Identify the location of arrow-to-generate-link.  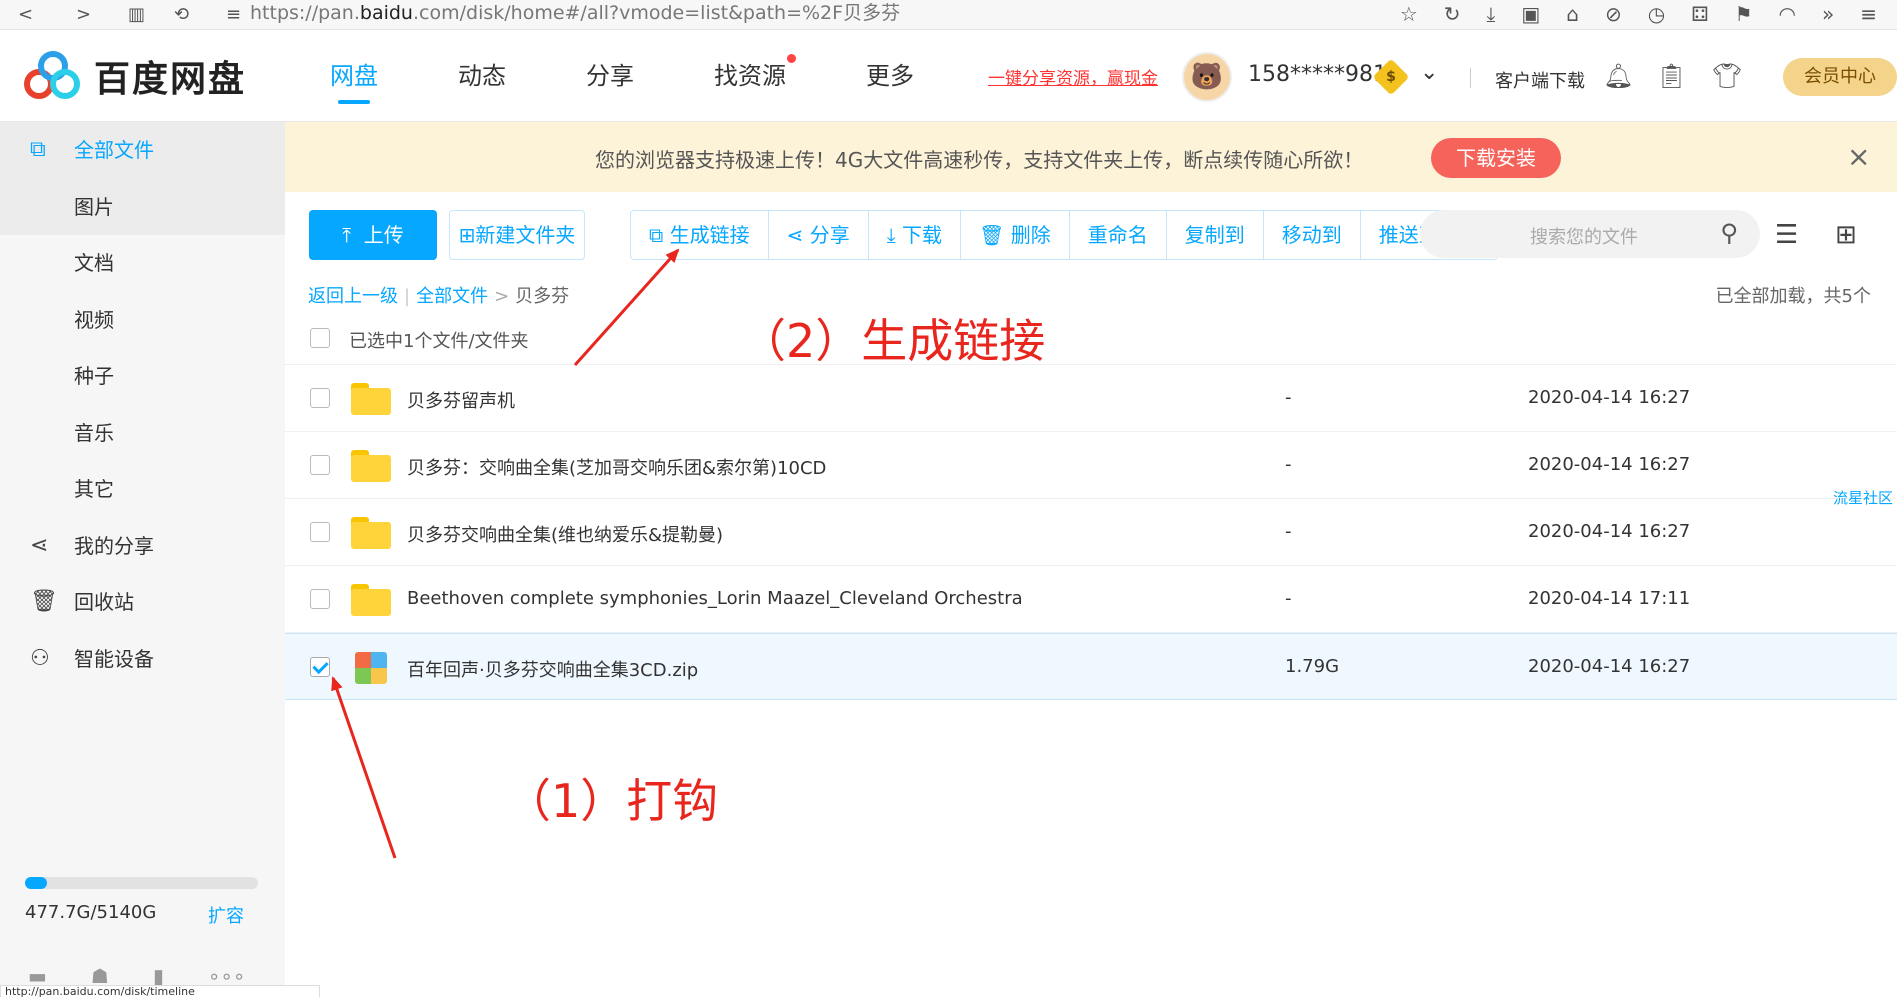
(626, 307).